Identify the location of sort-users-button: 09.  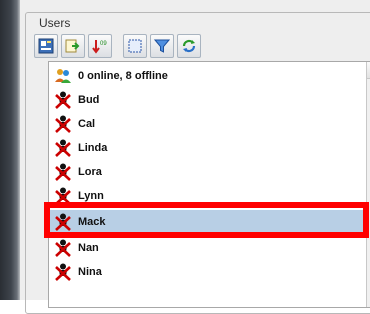
(100, 46).